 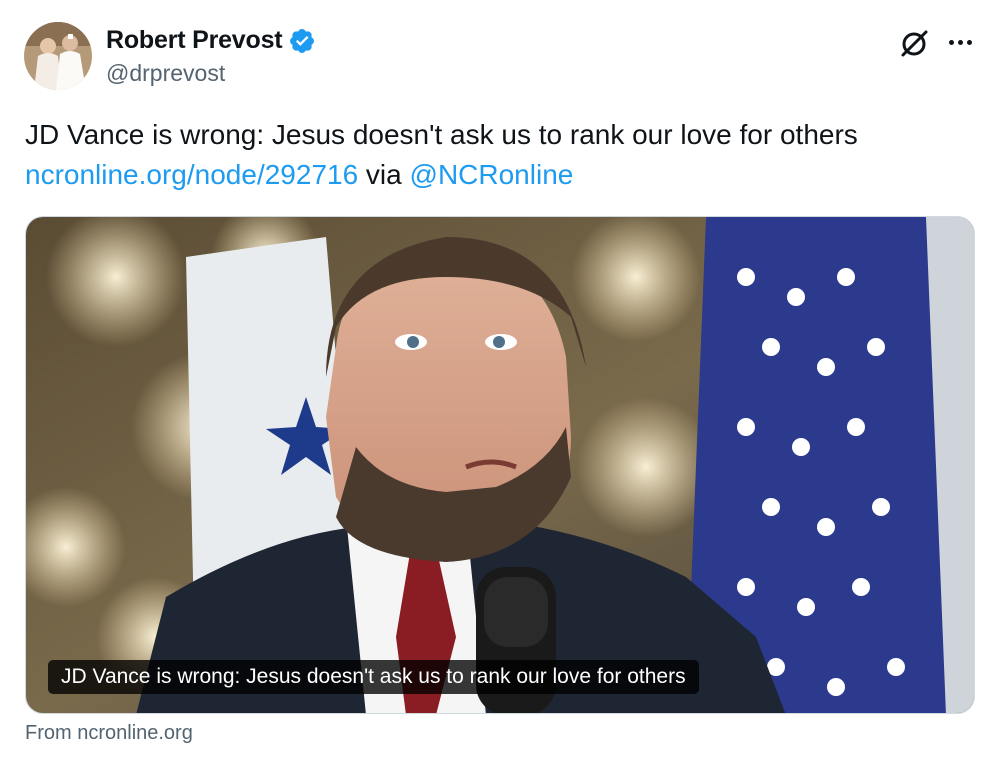 I want to click on avatar, so click(x=58, y=56).